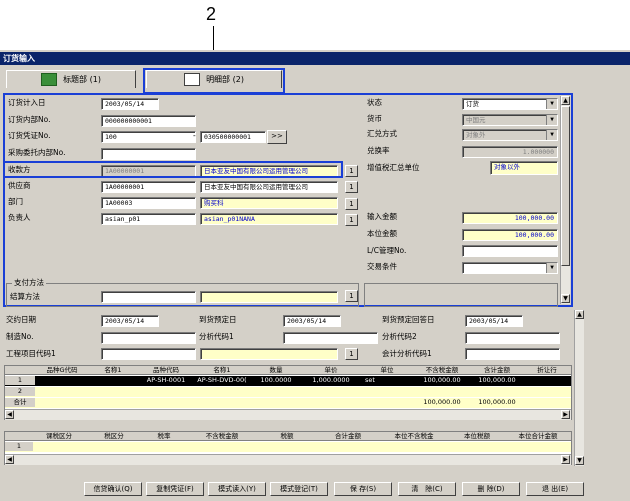 The image size is (630, 501). I want to click on voucher-no-field-2: 030500000001, so click(233, 137).